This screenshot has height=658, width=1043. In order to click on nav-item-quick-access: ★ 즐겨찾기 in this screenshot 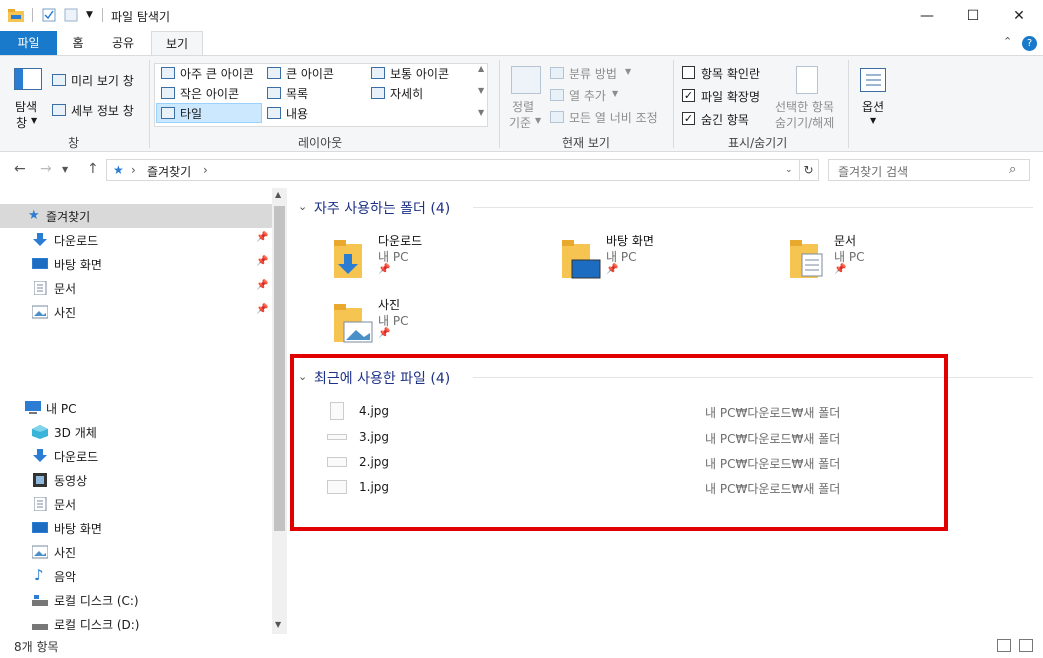, I will do `click(136, 216)`.